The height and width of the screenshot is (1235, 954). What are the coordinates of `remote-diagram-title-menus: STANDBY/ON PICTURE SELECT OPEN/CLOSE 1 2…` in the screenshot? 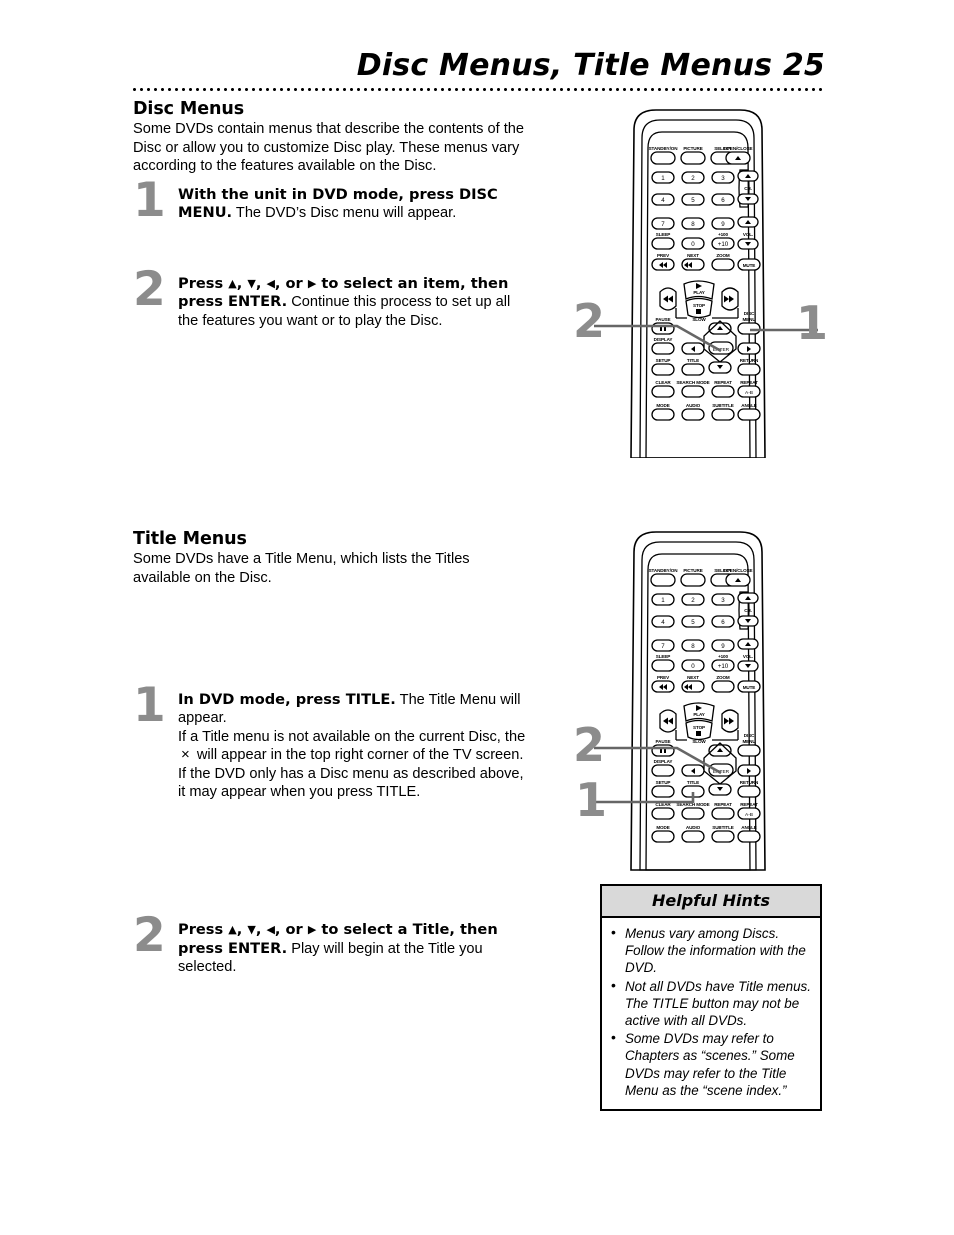 It's located at (701, 702).